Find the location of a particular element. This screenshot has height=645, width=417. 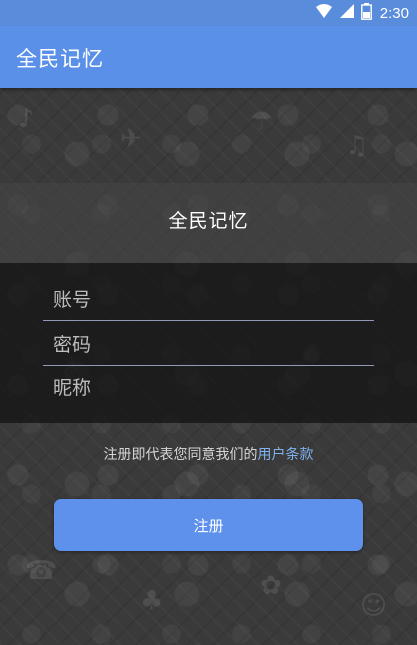

background-doodle: ☺ is located at coordinates (374, 606).